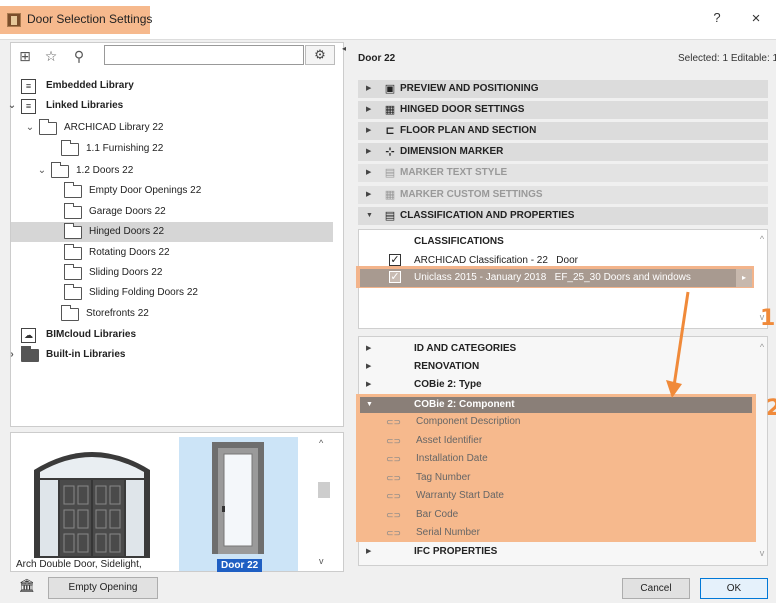  I want to click on property-group-label: RENOVATION, so click(447, 366).